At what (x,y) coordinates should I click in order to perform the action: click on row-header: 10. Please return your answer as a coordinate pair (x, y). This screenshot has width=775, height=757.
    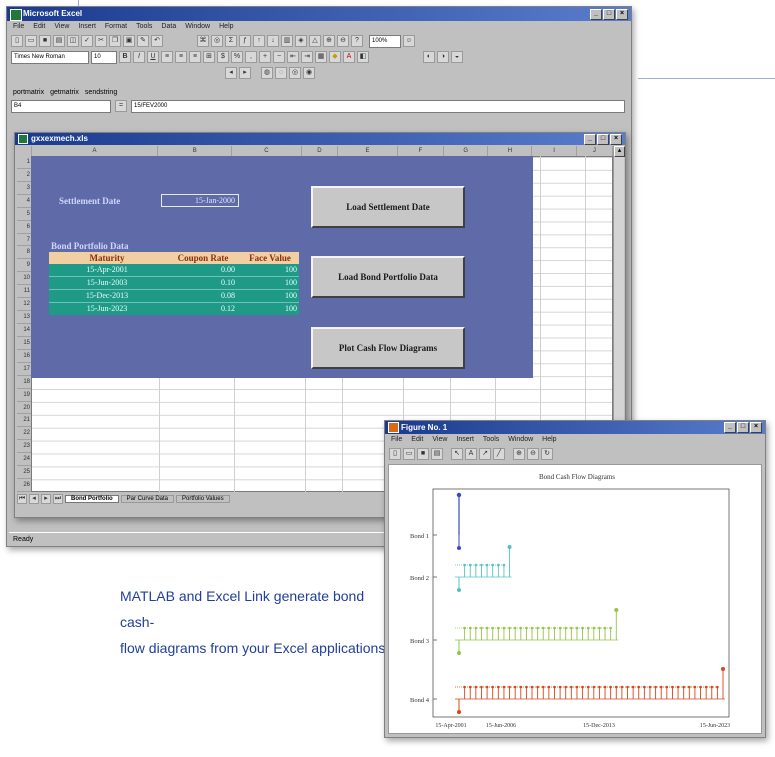
    Looking at the image, I should click on (24, 279).